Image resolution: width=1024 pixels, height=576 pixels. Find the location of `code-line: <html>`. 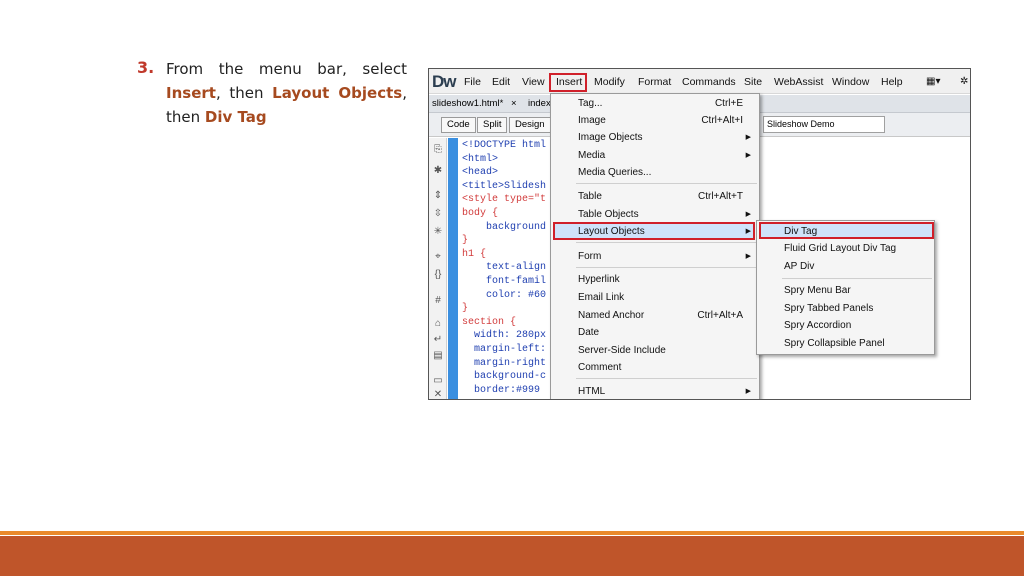

code-line: <html> is located at coordinates (480, 159).